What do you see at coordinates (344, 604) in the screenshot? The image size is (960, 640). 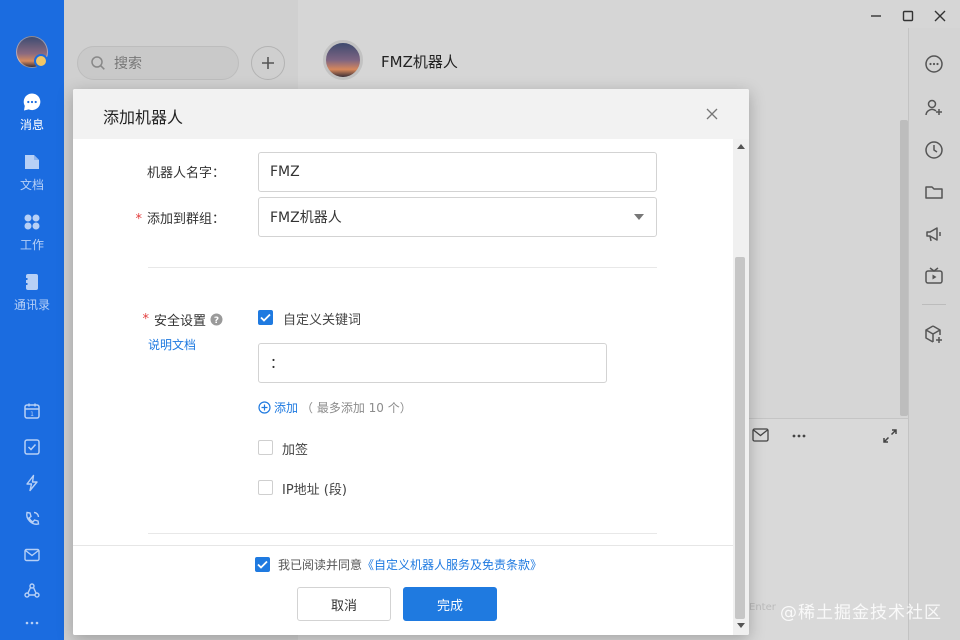 I see `cancel-button: 取消` at bounding box center [344, 604].